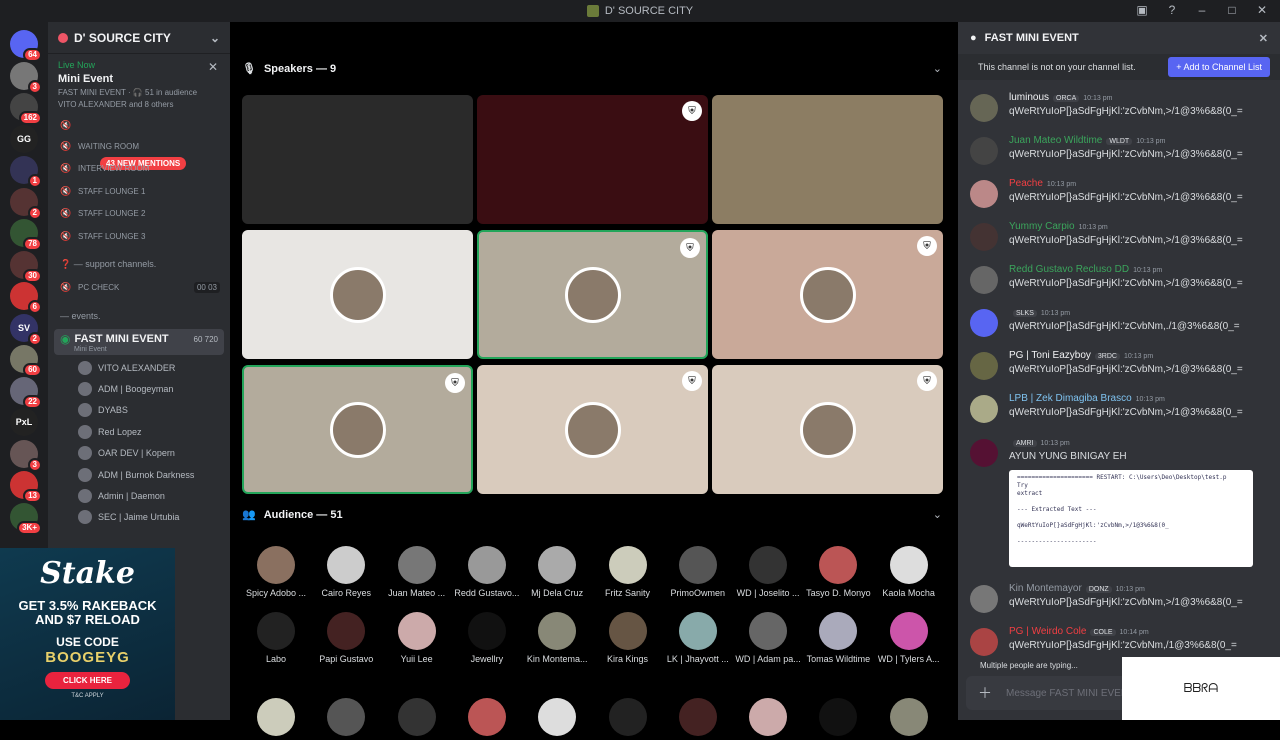  I want to click on help-icon: ?, so click(1172, 10).